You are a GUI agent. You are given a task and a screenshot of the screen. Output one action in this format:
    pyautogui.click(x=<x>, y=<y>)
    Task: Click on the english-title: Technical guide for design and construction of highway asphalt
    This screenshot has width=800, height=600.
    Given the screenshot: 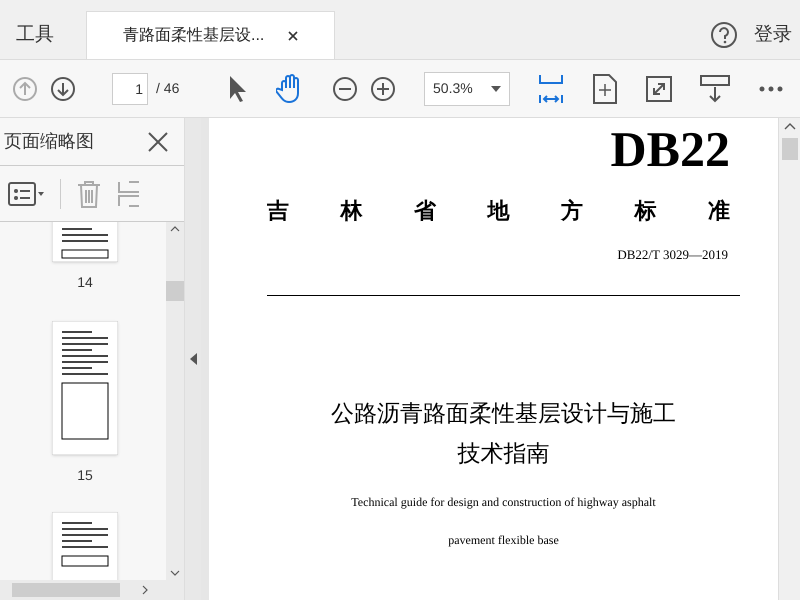 What is the action you would take?
    pyautogui.click(x=503, y=502)
    